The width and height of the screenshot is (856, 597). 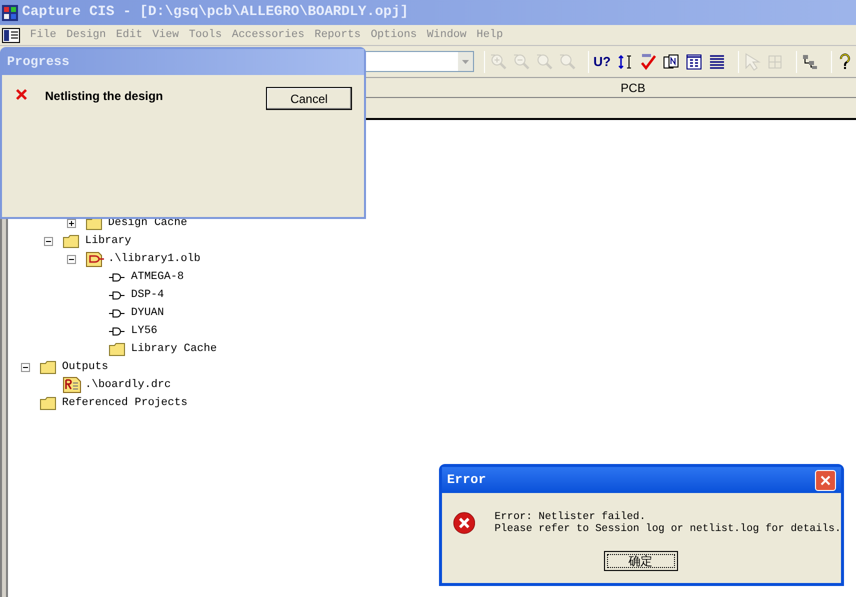 I want to click on tree-item: Library, so click(x=108, y=241).